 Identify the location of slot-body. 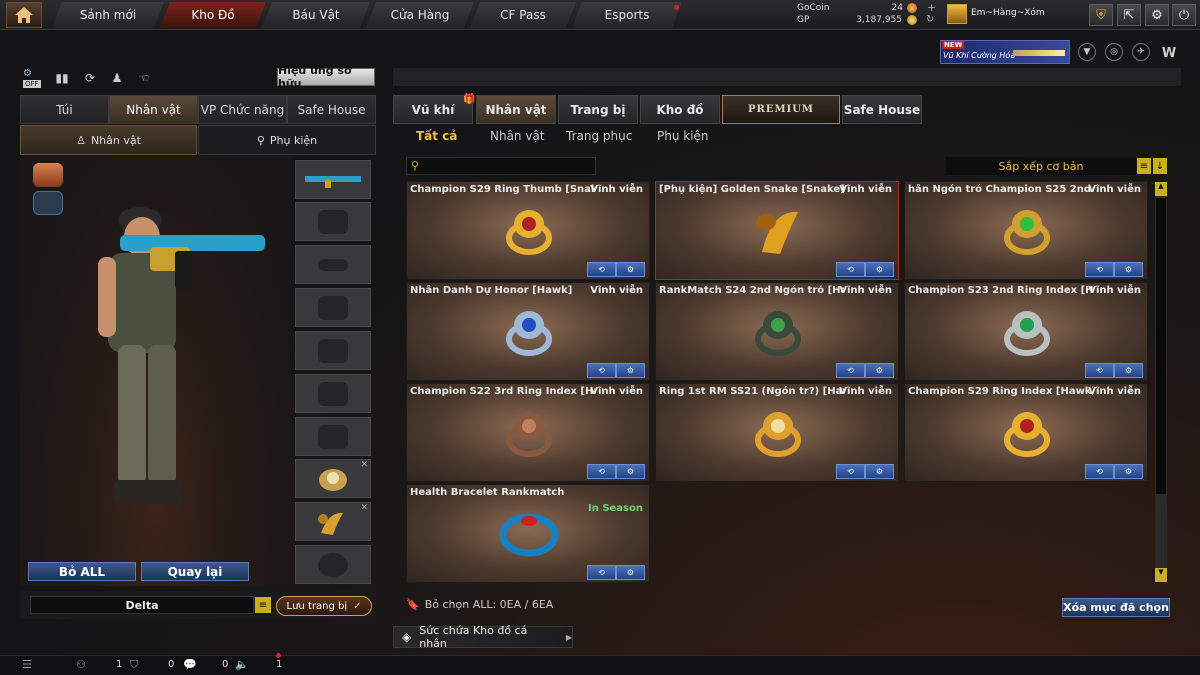
(333, 350).